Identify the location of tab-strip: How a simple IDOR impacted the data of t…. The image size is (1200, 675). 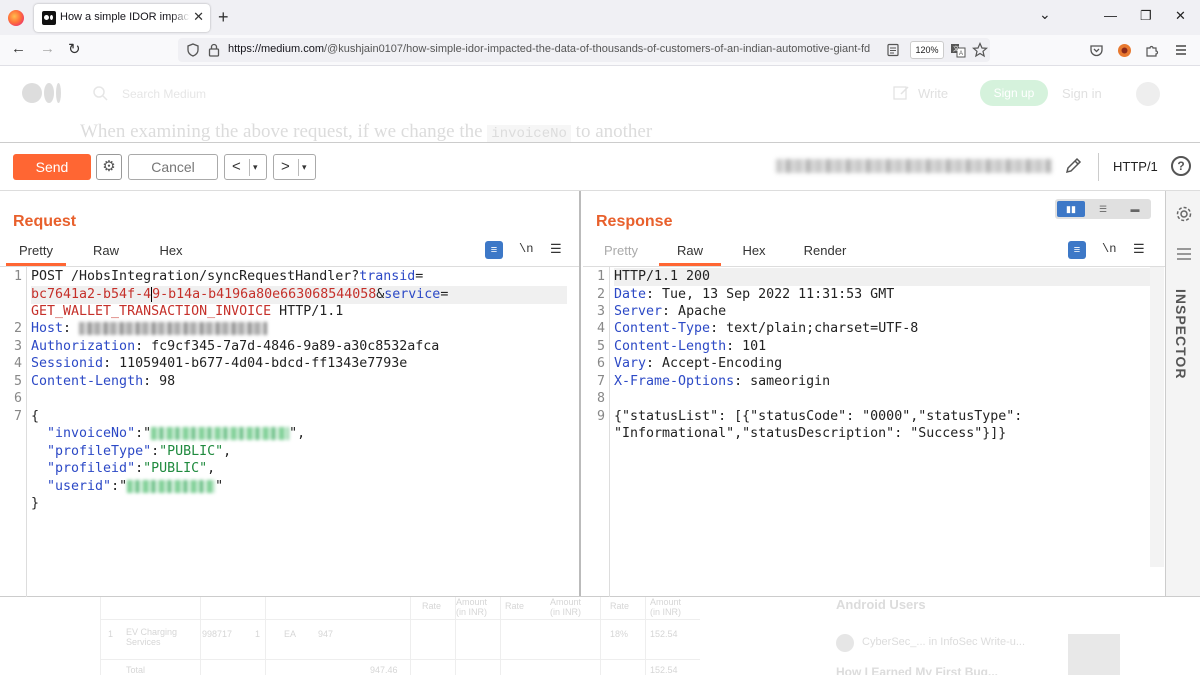
(600, 17).